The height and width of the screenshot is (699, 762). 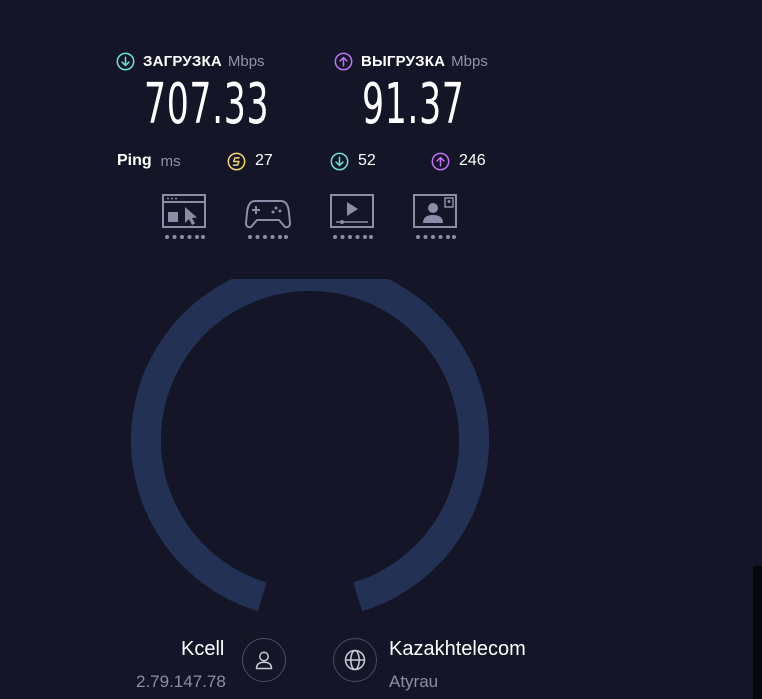 I want to click on ping-download: 52, so click(x=353, y=161).